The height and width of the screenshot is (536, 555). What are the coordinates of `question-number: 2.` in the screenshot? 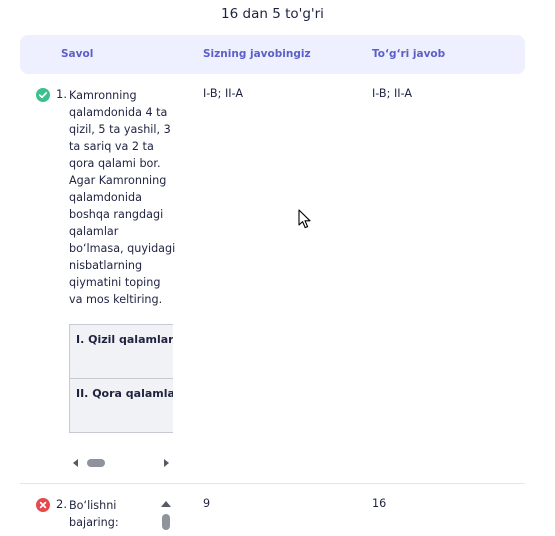 It's located at (61, 504).